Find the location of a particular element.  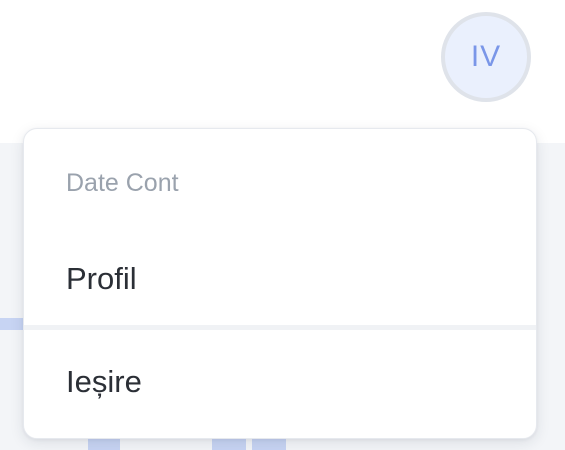

user-avatar-button: IV is located at coordinates (486, 57).